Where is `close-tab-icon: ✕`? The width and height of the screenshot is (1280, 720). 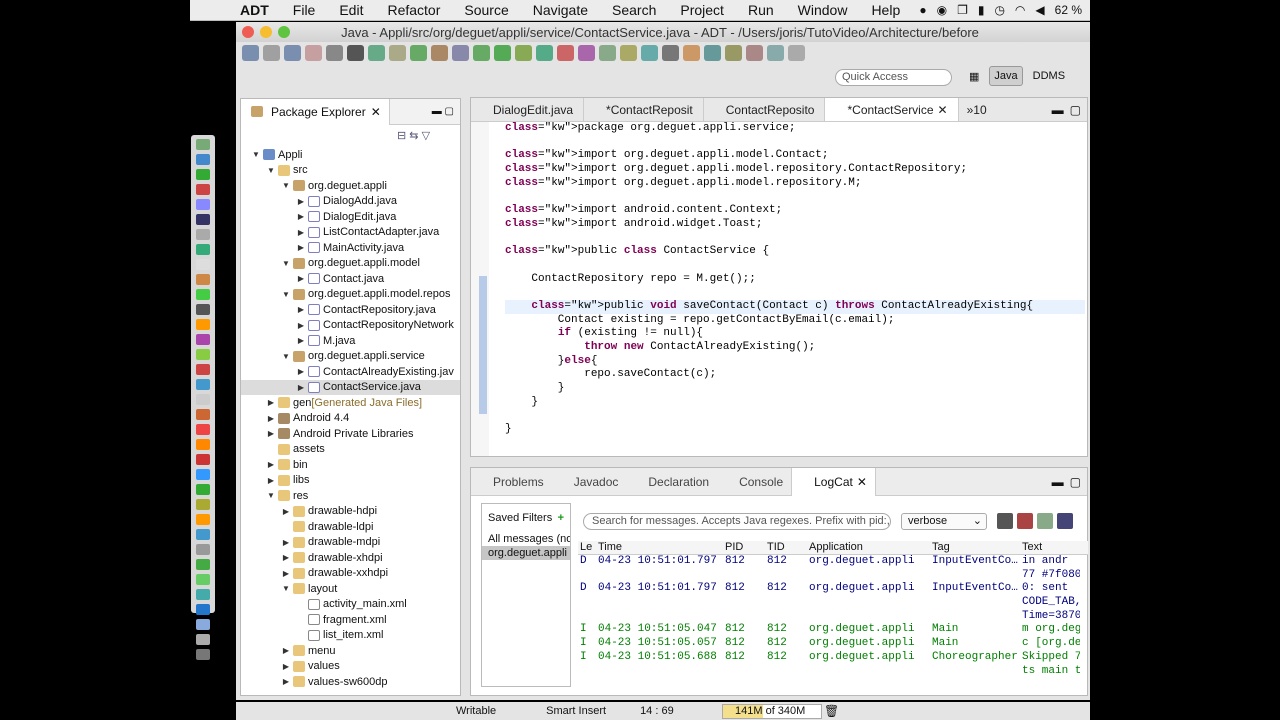
close-tab-icon: ✕ is located at coordinates (862, 482).